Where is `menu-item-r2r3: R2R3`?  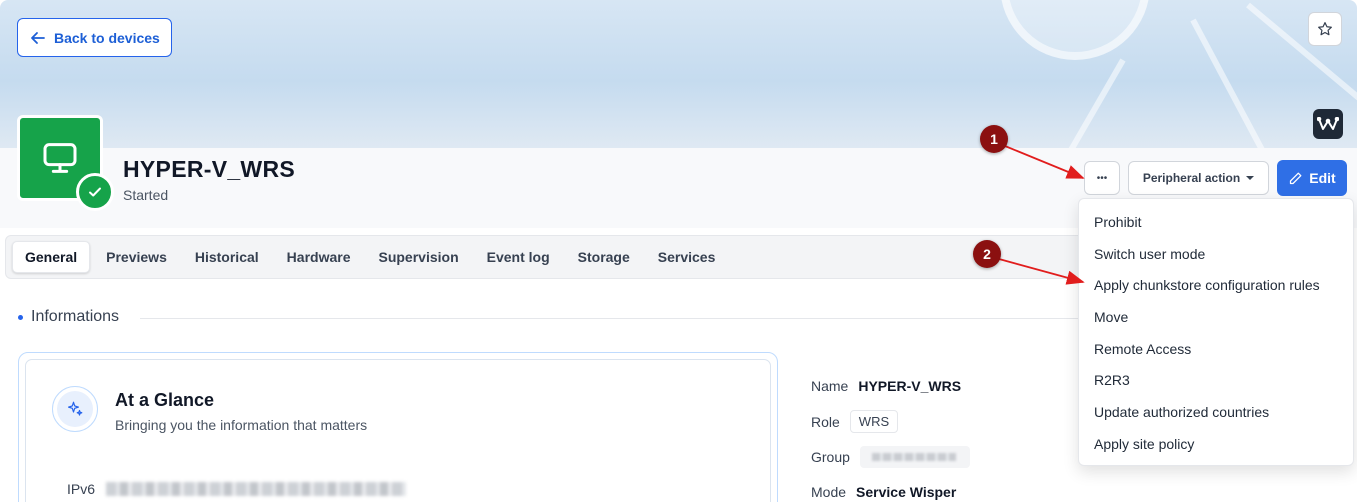 menu-item-r2r3: R2R3 is located at coordinates (1216, 380).